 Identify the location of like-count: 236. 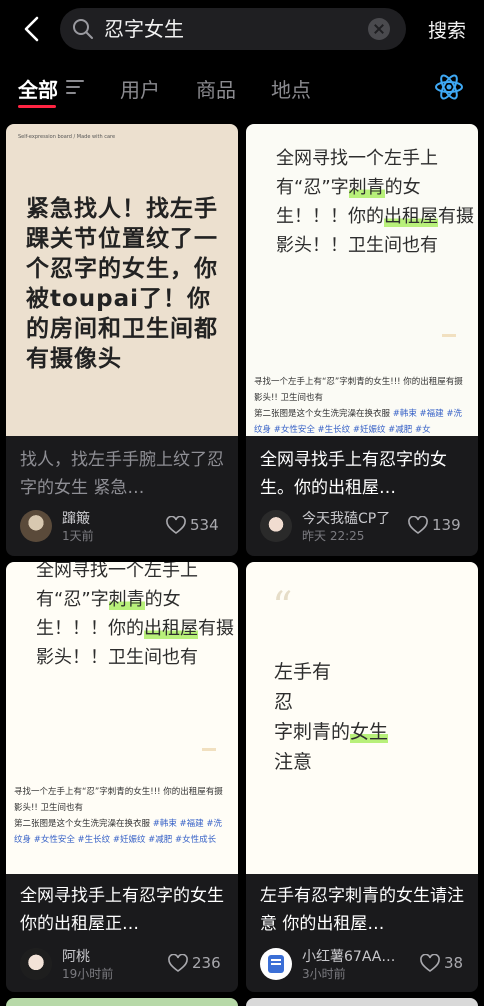
(206, 963).